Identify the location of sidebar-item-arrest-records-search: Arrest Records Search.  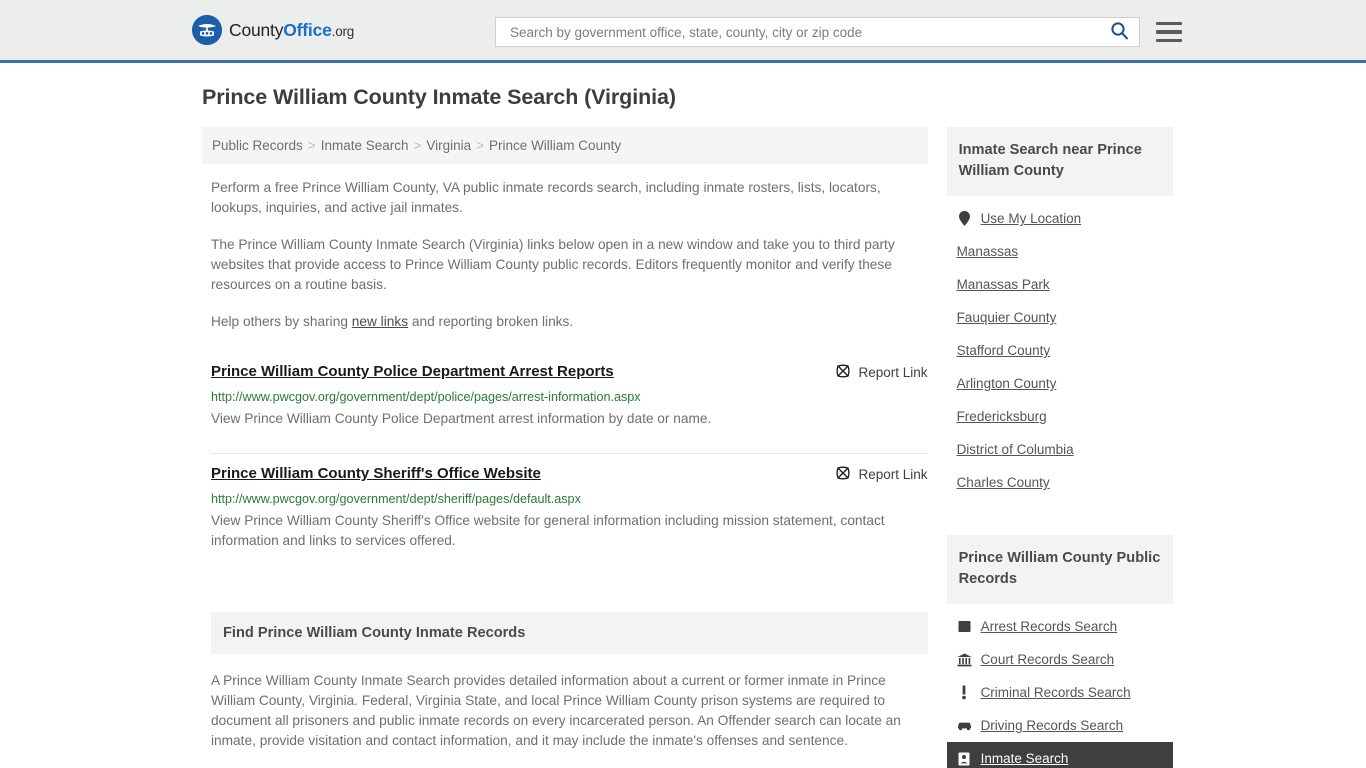
(1060, 626).